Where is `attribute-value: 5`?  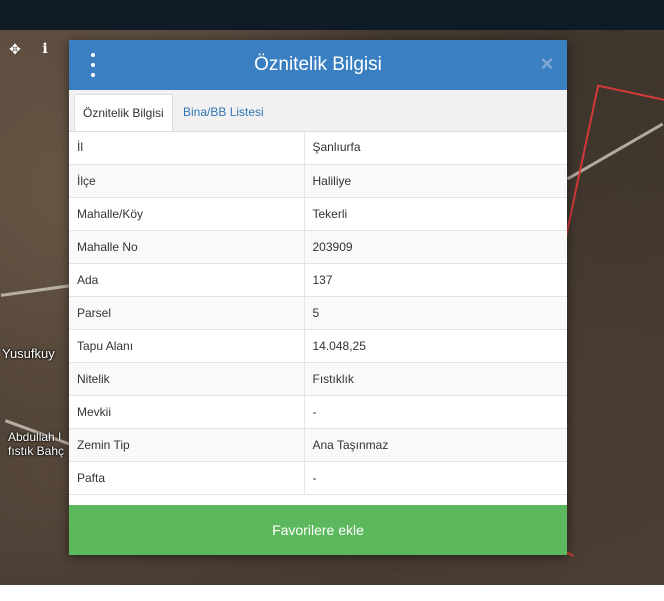 attribute-value: 5 is located at coordinates (435, 313).